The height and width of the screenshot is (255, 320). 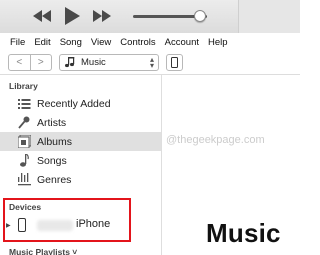 I want to click on rewind-button, so click(x=42, y=16).